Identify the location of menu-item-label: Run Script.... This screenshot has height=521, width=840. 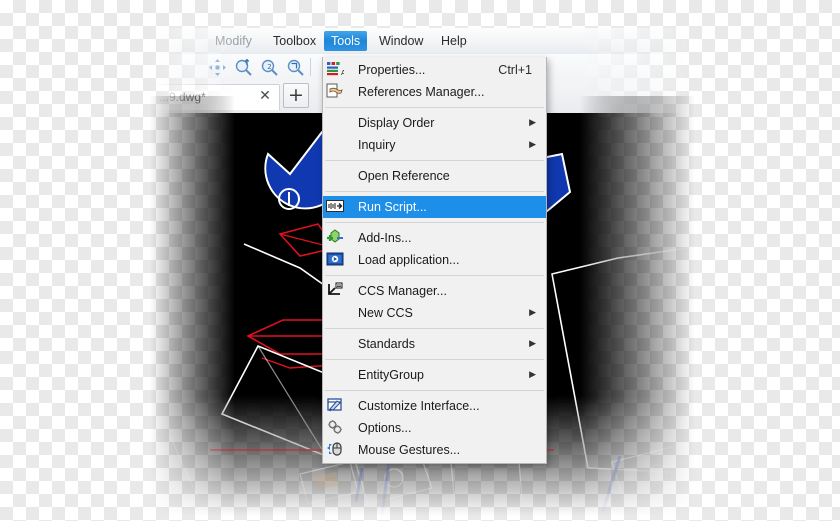
(392, 207).